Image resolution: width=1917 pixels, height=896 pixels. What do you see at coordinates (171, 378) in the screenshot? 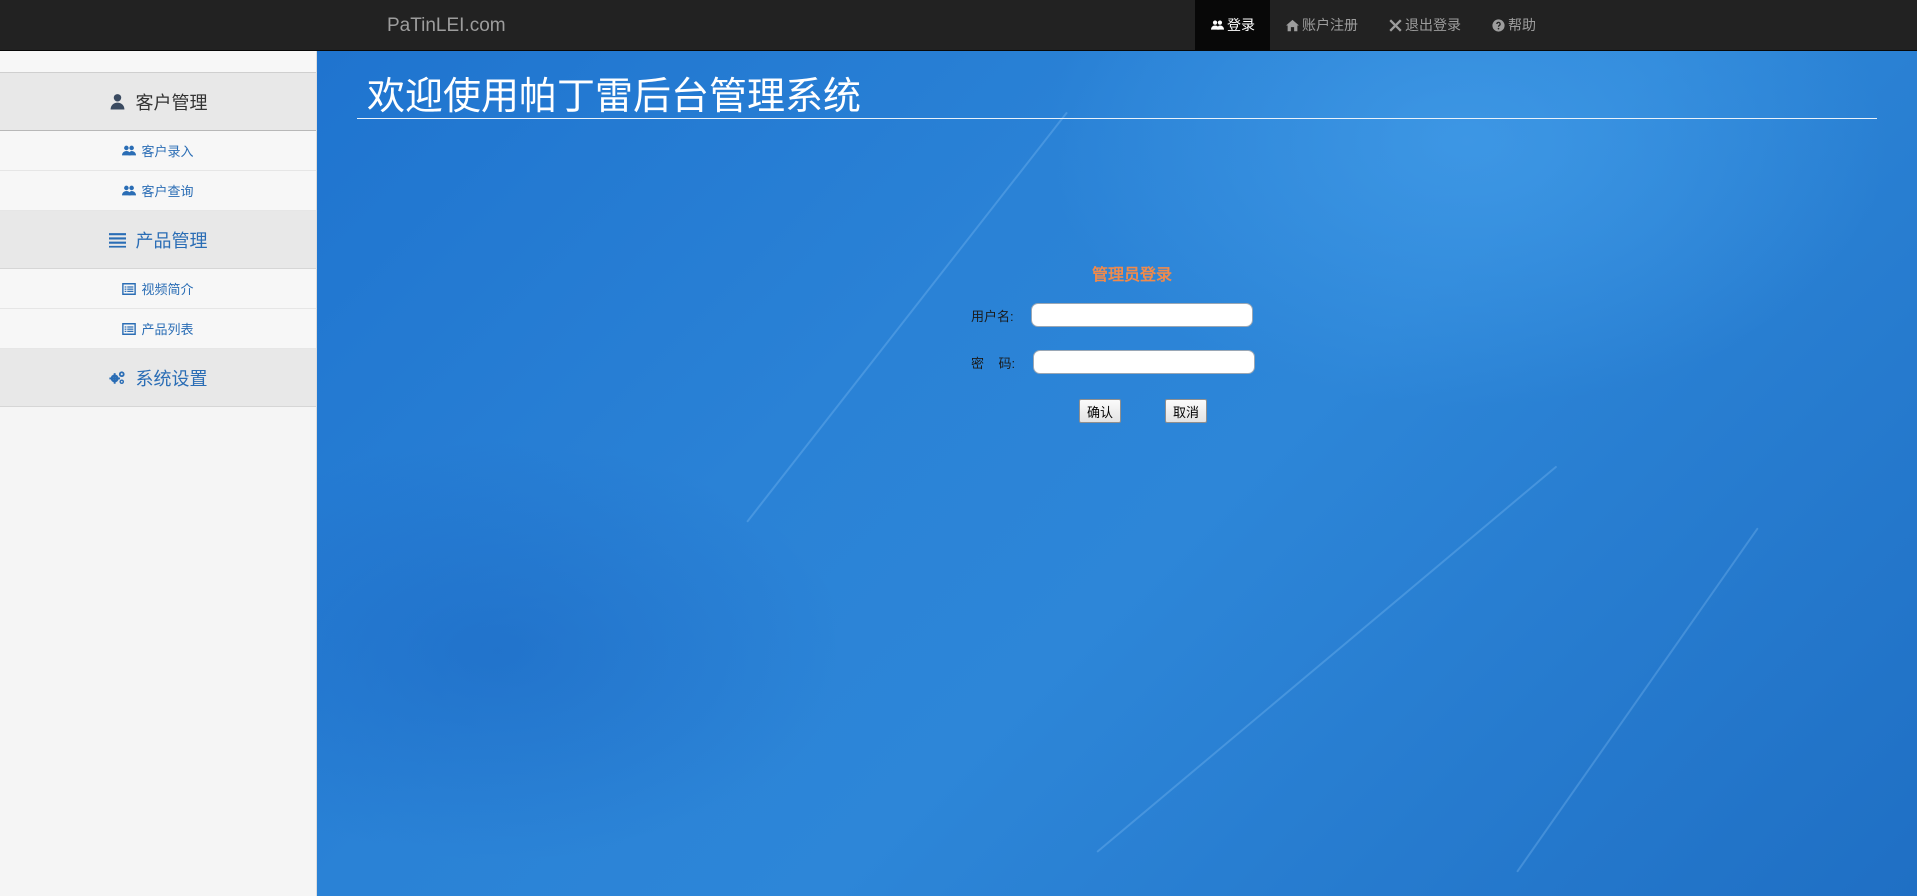
I see `sidebar-group-settings-label: 系统设置` at bounding box center [171, 378].